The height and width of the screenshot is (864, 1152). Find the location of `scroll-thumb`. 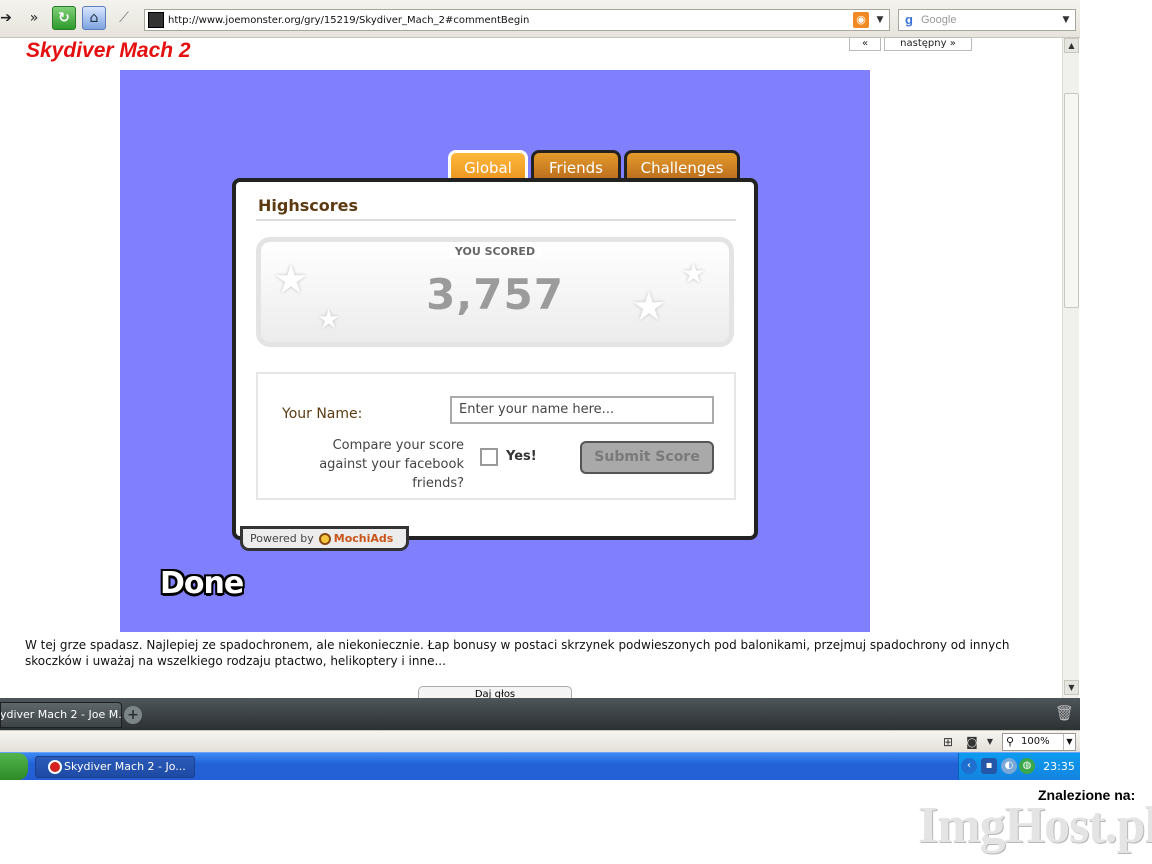

scroll-thumb is located at coordinates (1071, 200).